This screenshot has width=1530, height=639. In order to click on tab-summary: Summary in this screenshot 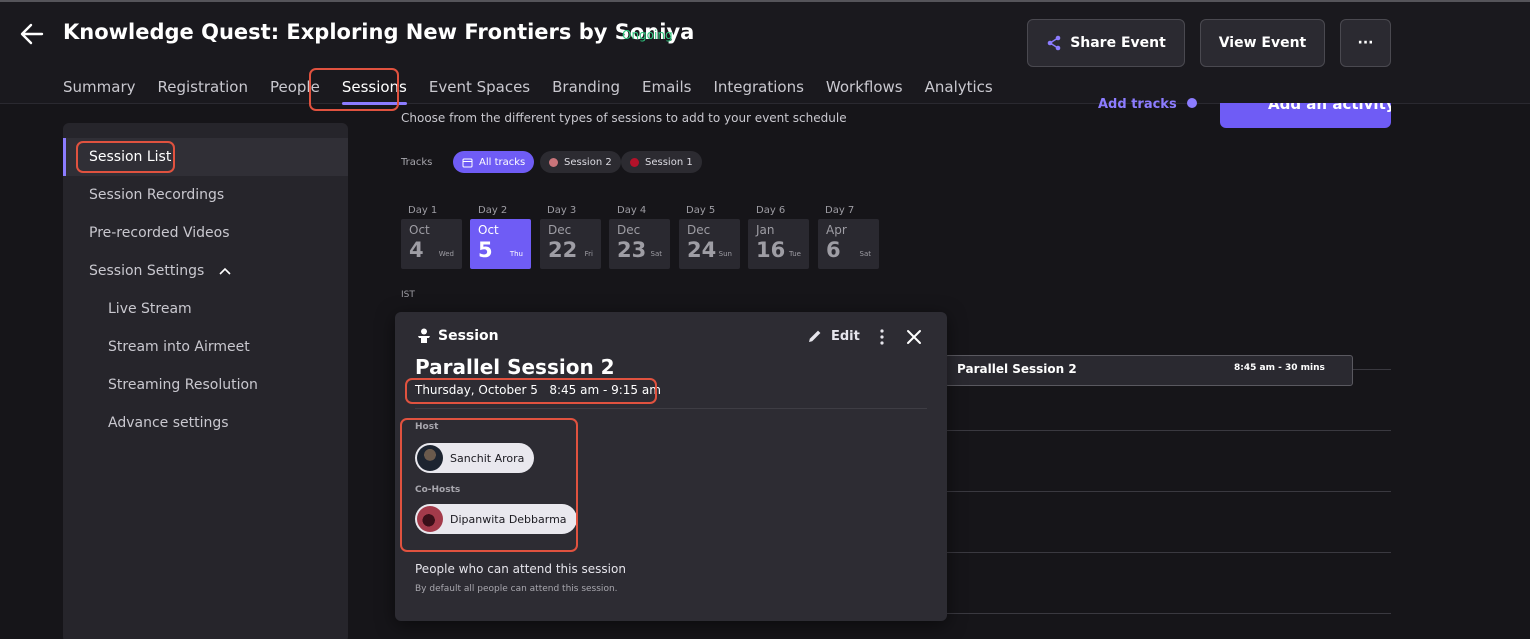, I will do `click(105, 87)`.